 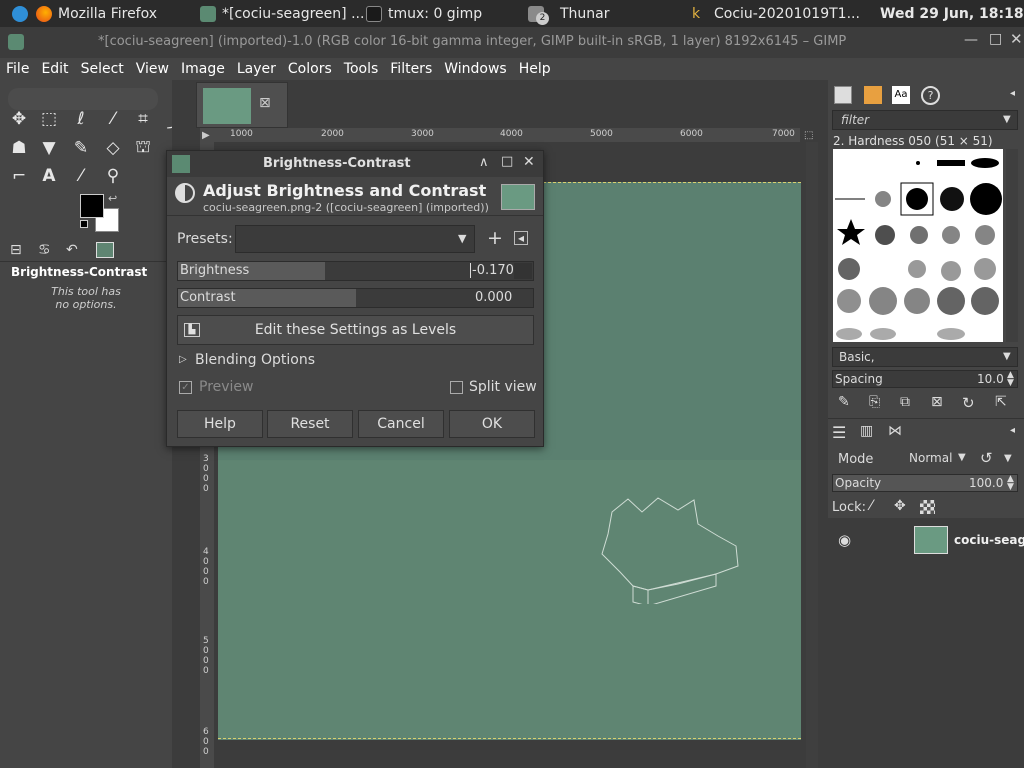 I want to click on menu-launcher, so click(x=20, y=13).